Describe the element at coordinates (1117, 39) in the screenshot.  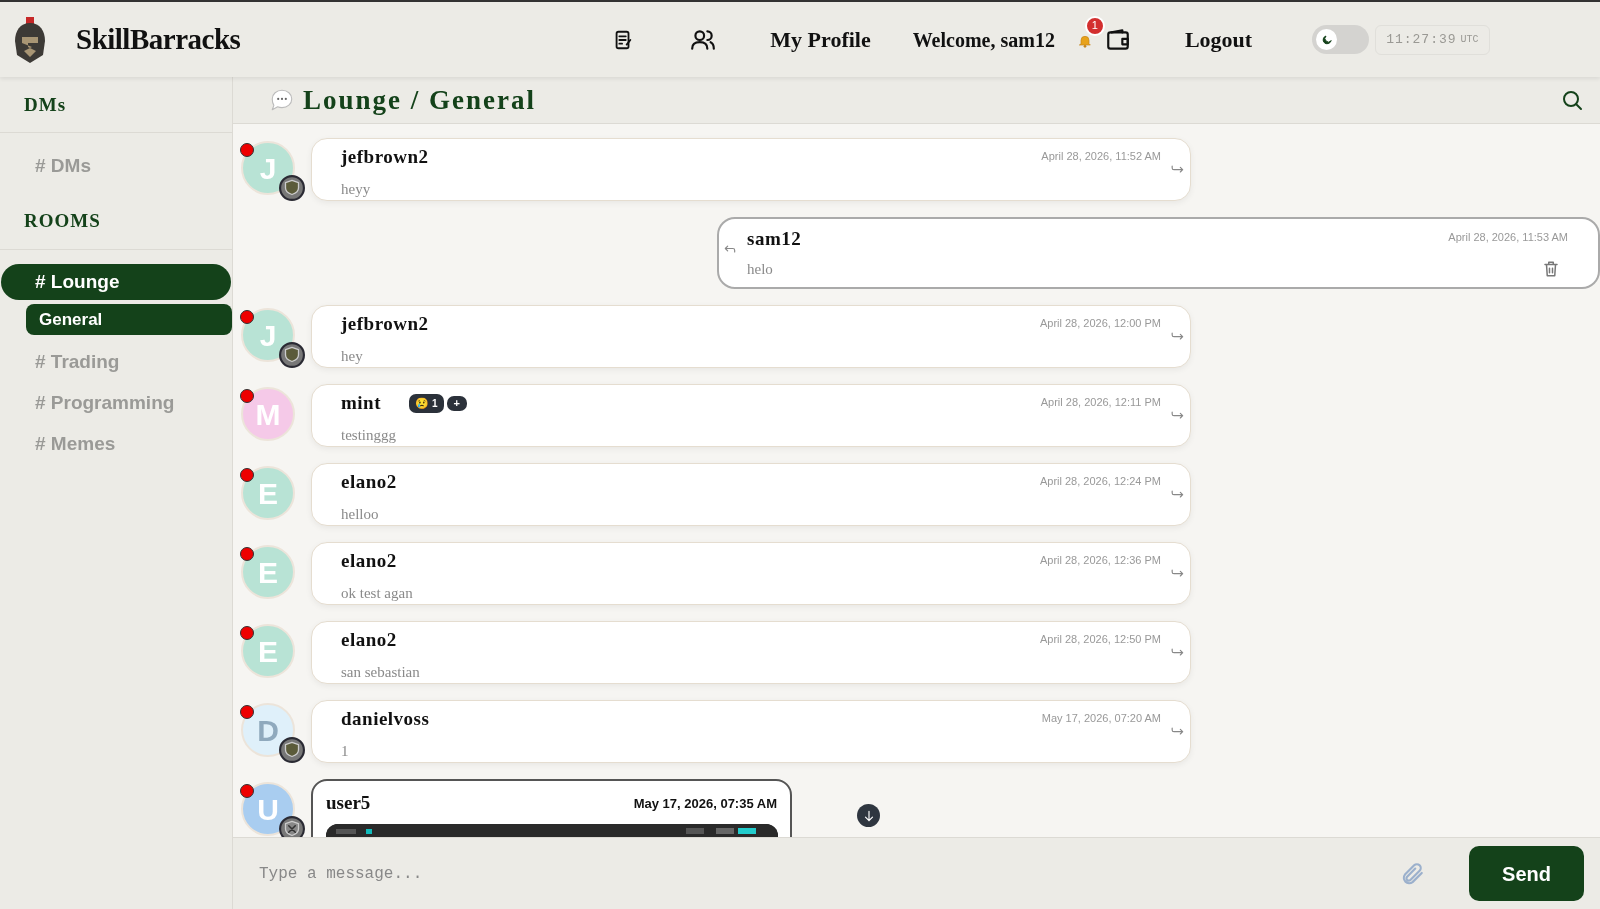
I see `wallet-icon` at that location.